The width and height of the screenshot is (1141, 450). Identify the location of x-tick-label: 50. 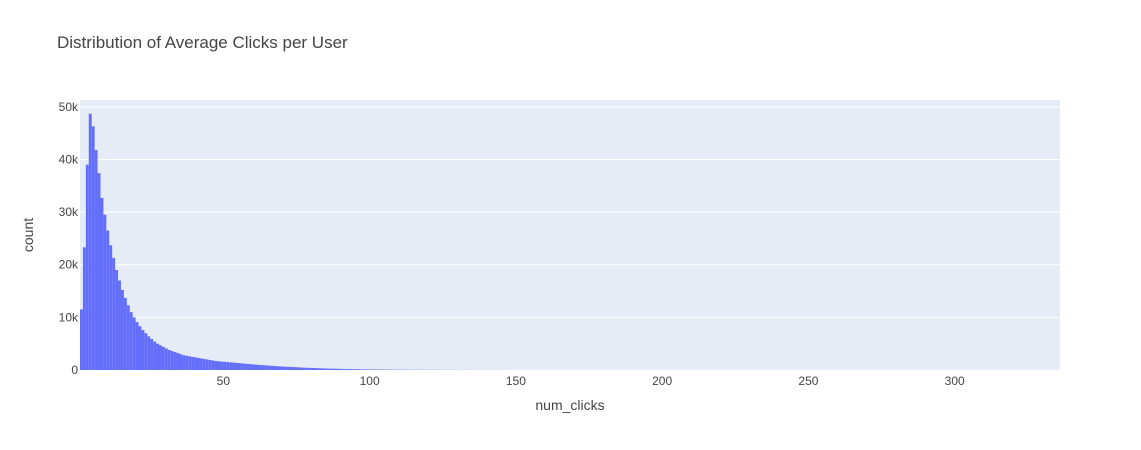
(224, 381).